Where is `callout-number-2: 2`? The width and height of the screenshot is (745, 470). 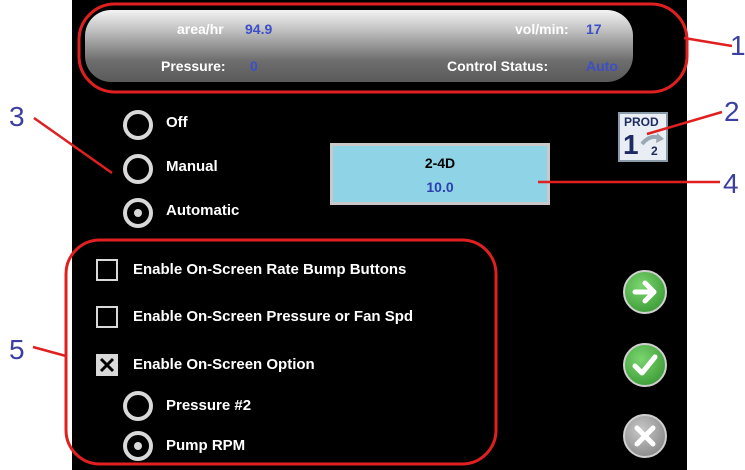
callout-number-2: 2 is located at coordinates (732, 111).